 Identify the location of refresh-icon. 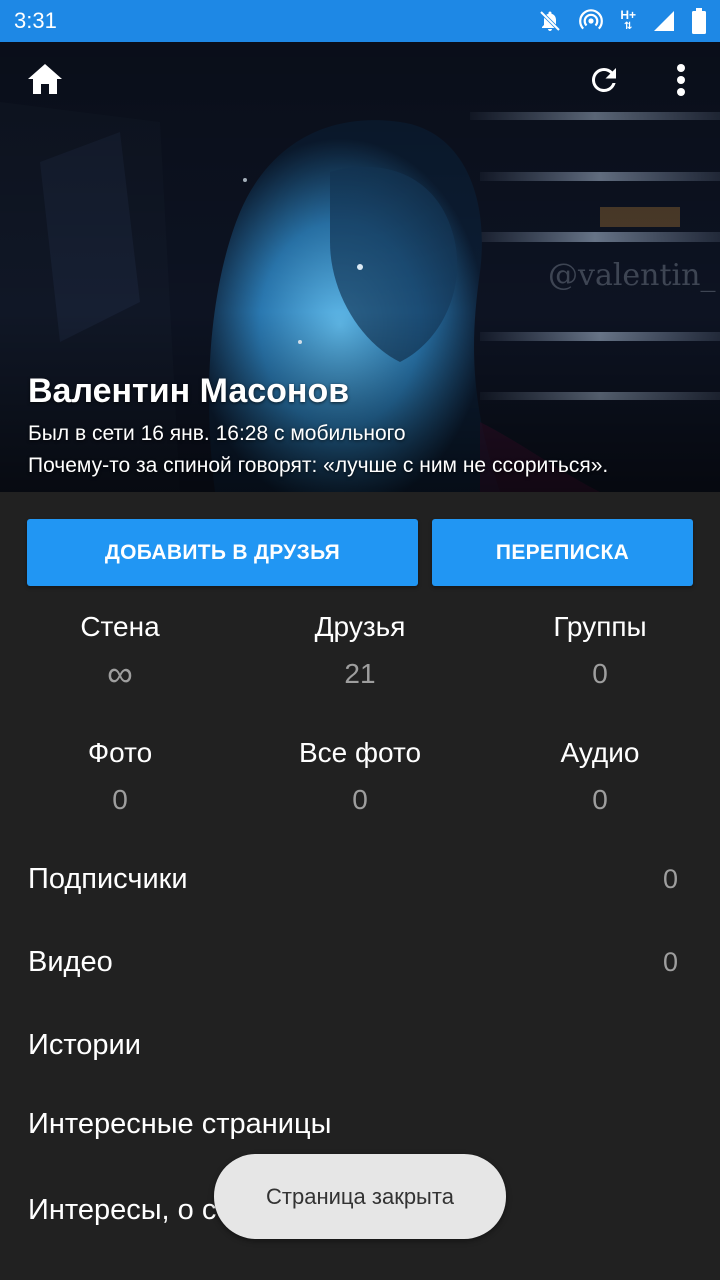
(604, 80).